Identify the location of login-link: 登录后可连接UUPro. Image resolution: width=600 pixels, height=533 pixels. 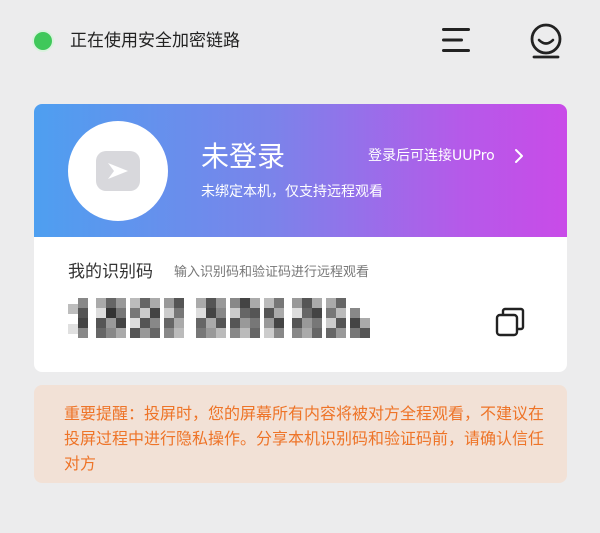
(431, 156).